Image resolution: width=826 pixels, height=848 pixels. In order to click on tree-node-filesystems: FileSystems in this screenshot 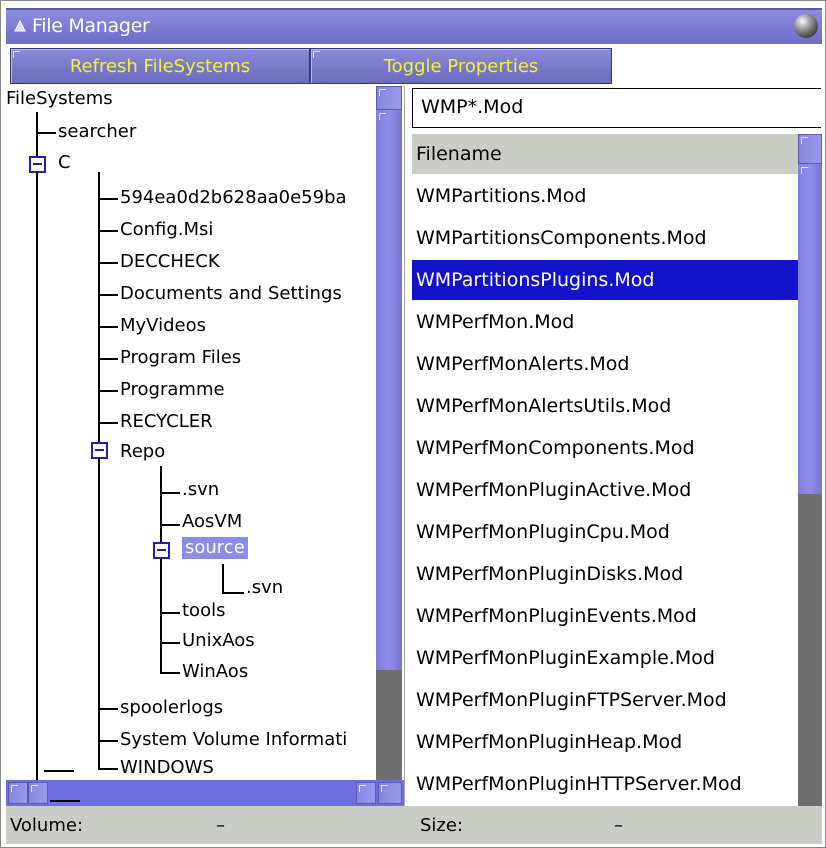, I will do `click(59, 99)`.